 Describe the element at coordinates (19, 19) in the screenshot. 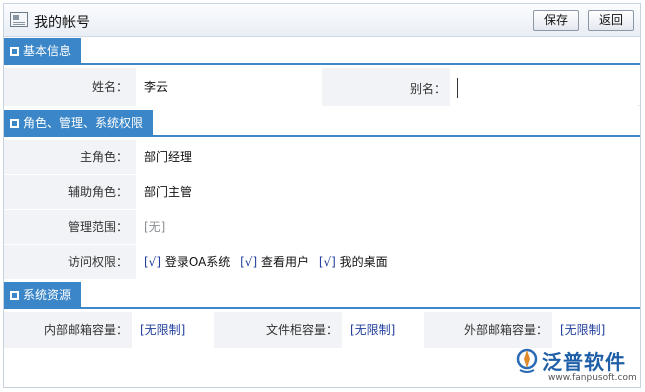

I see `document-icon` at that location.